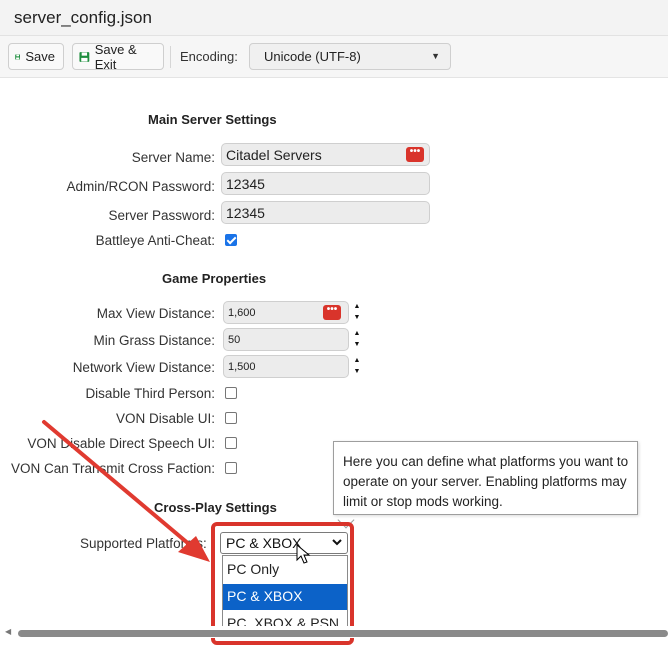 The width and height of the screenshot is (668, 646). What do you see at coordinates (112, 468) in the screenshot?
I see `von-cross-faction-label: VON Can Transmit Cross Faction:` at bounding box center [112, 468].